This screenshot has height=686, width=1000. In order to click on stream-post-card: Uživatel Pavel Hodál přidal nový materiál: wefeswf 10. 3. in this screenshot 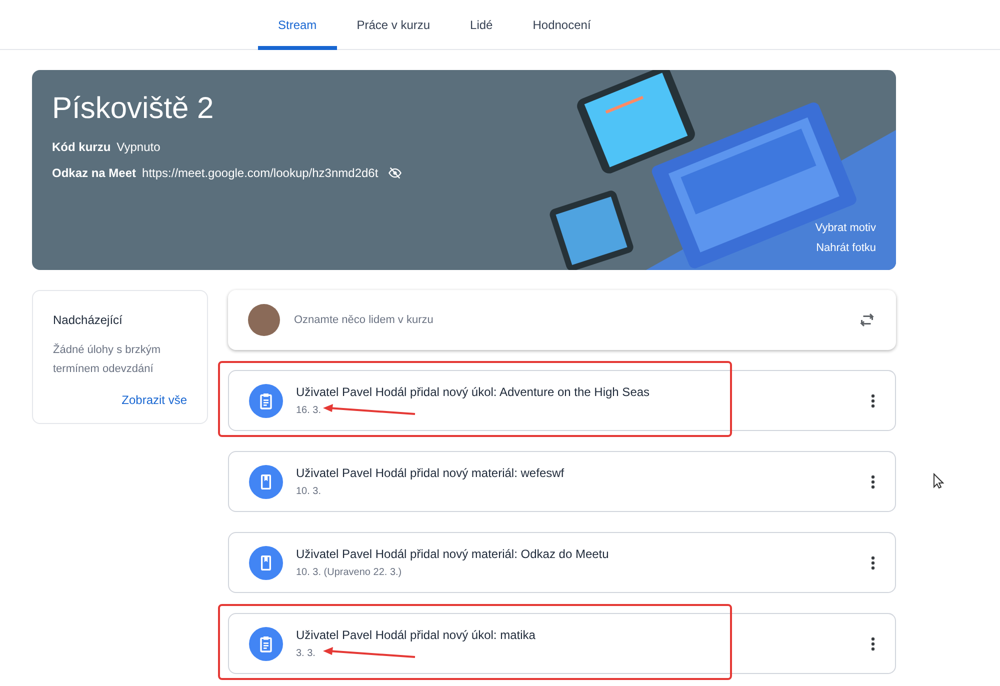, I will do `click(562, 481)`.